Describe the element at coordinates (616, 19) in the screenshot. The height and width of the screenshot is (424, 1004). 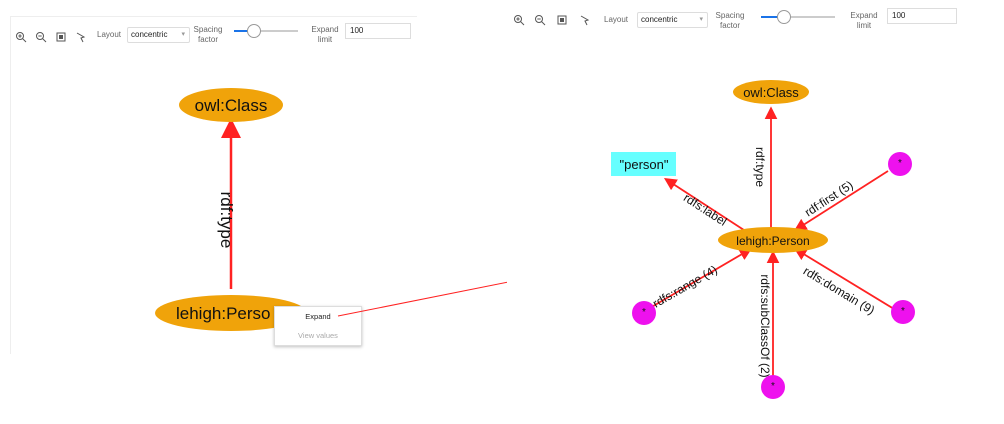
I see `layout-label: Layout` at that location.